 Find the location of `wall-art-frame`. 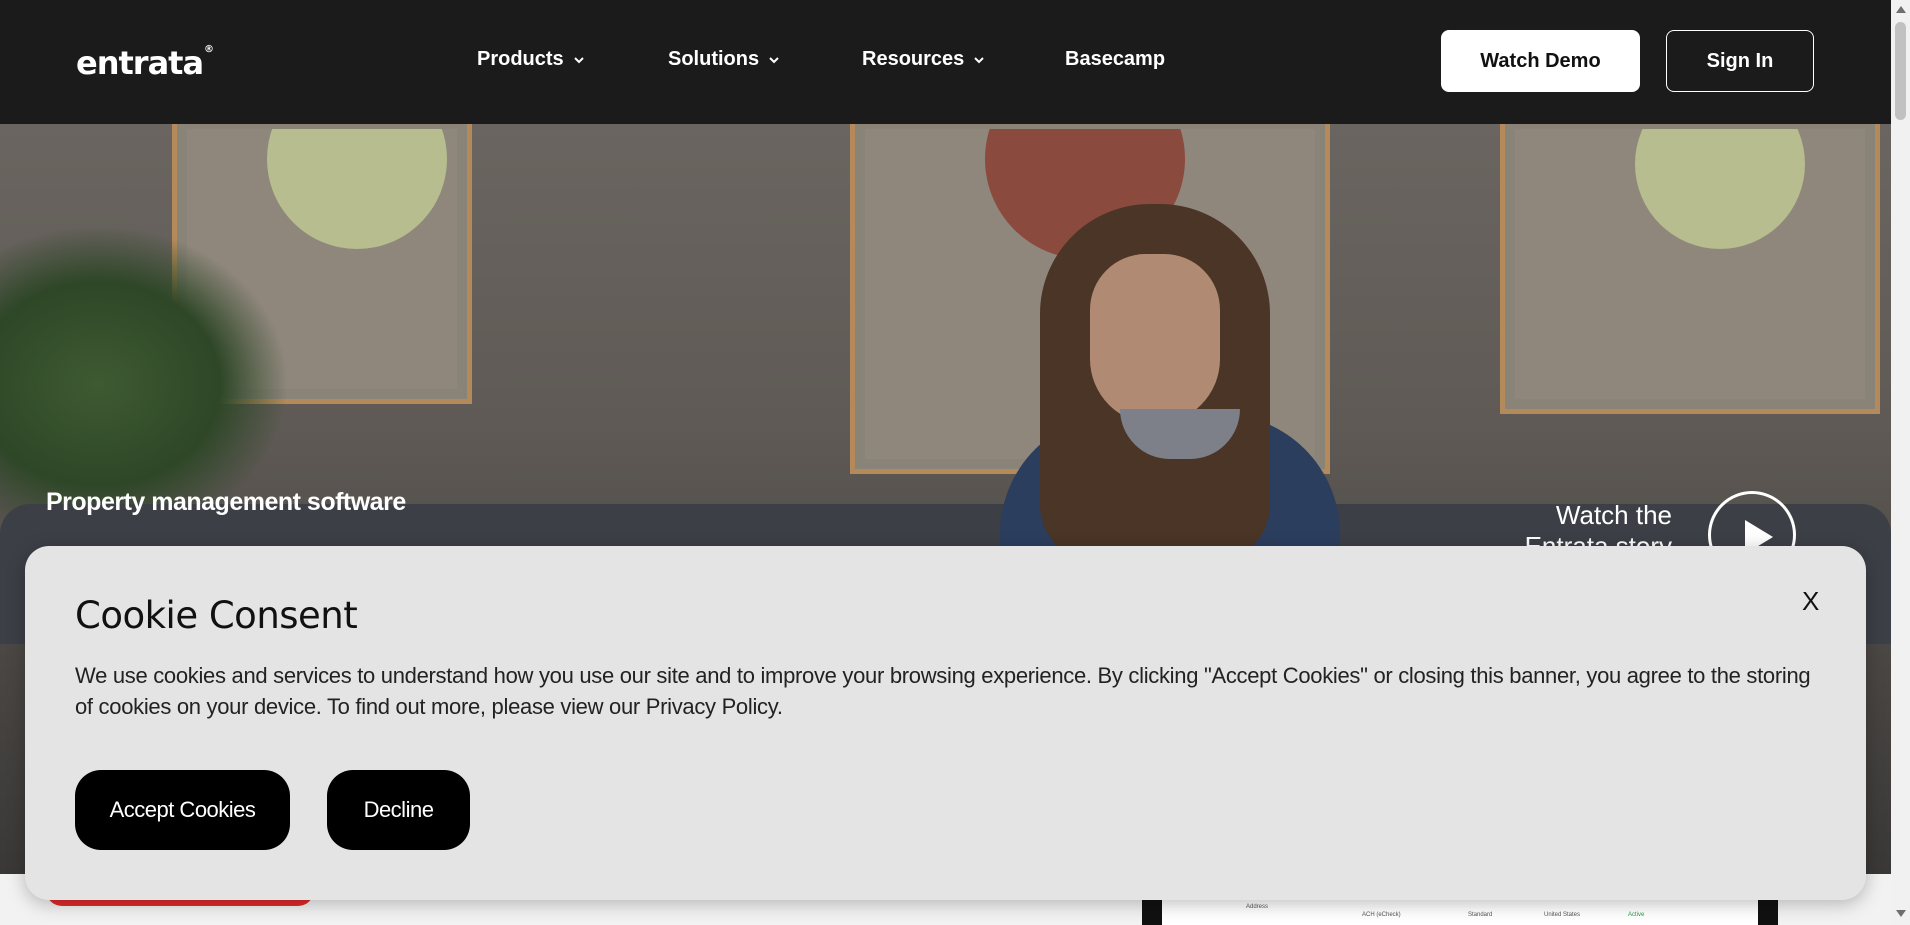

wall-art-frame is located at coordinates (1690, 269).